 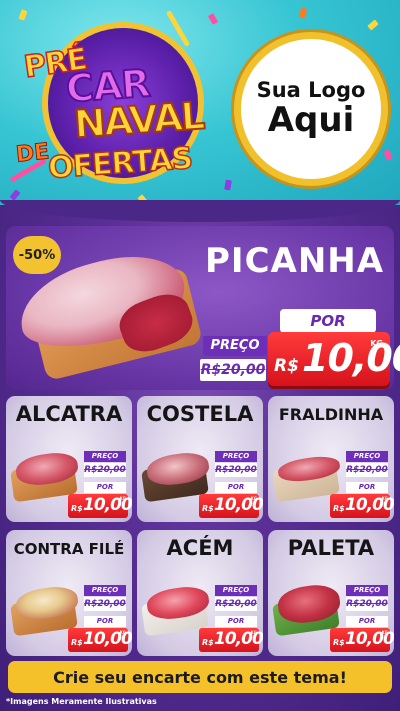 What do you see at coordinates (69, 549) in the screenshot?
I see `product-name: CONTRA FILÉ` at bounding box center [69, 549].